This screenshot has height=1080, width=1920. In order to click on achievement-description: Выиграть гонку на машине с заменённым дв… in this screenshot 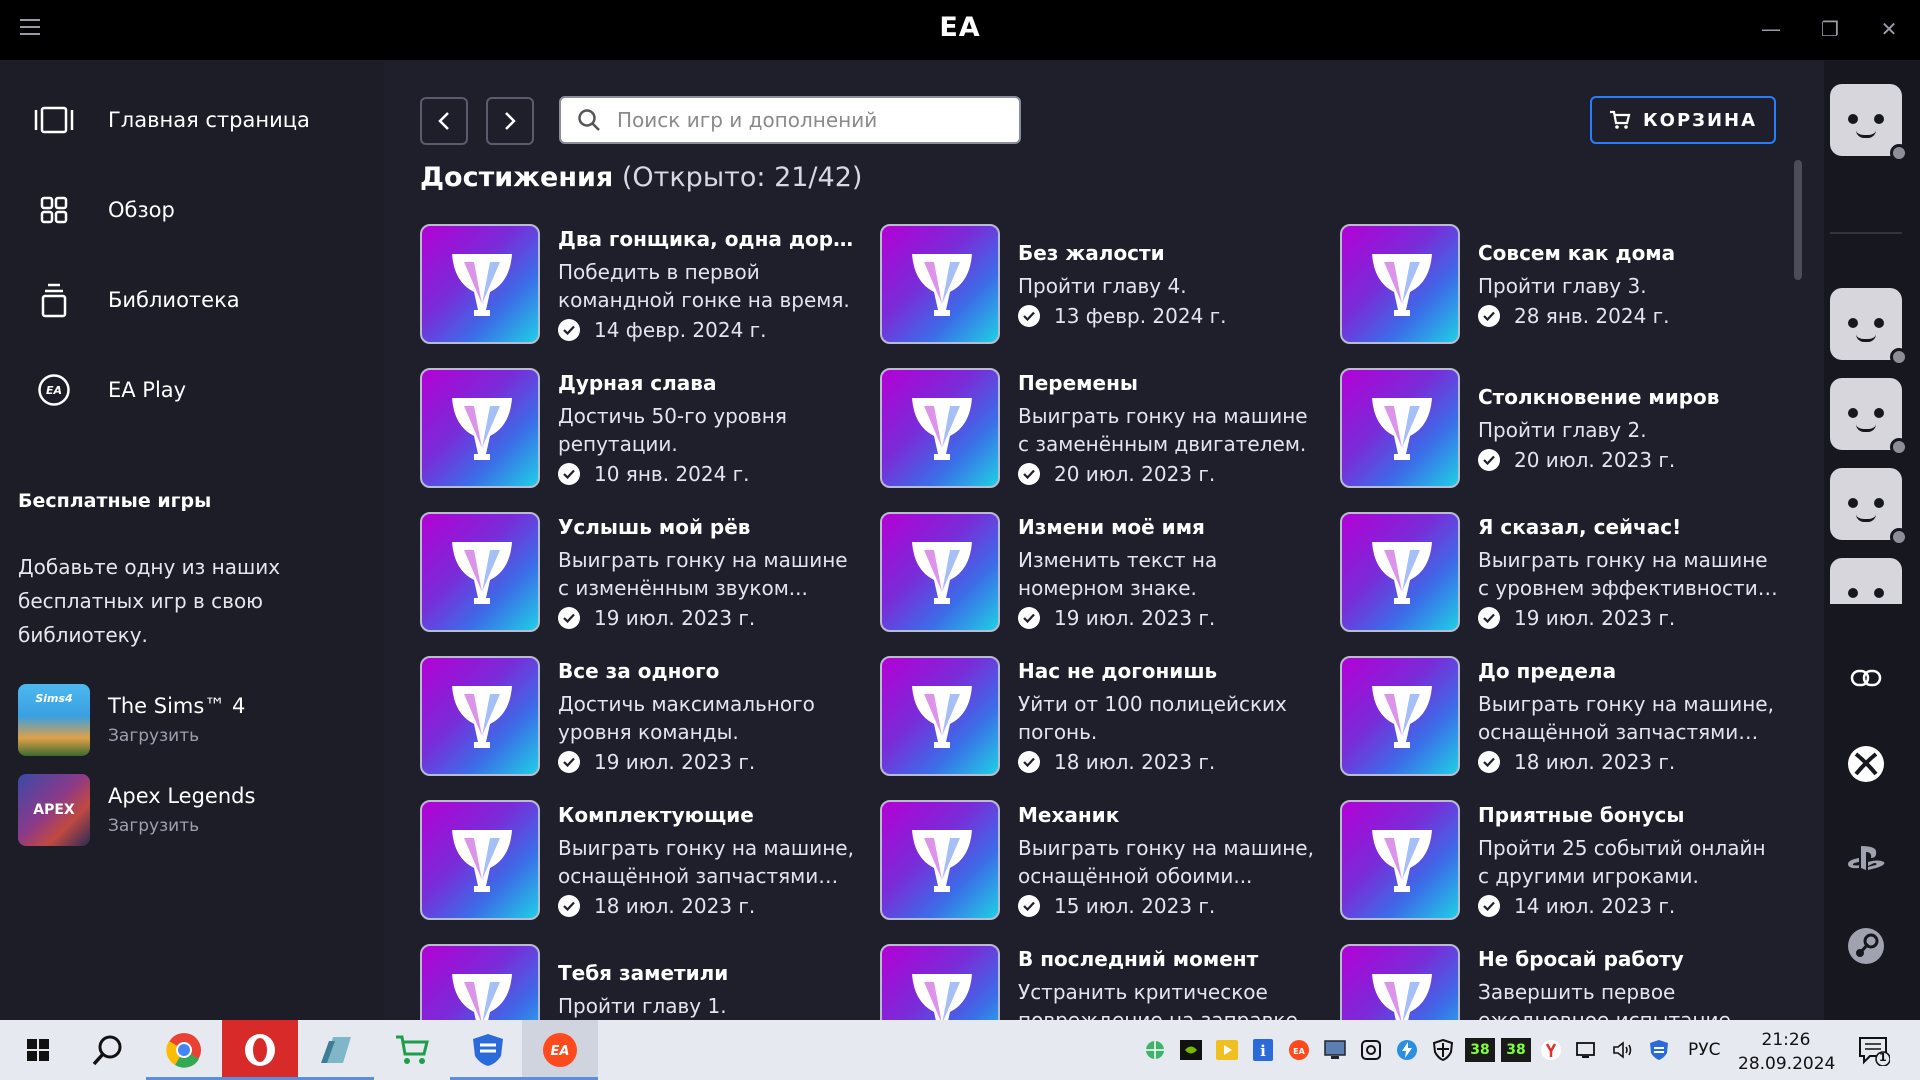, I will do `click(1163, 430)`.